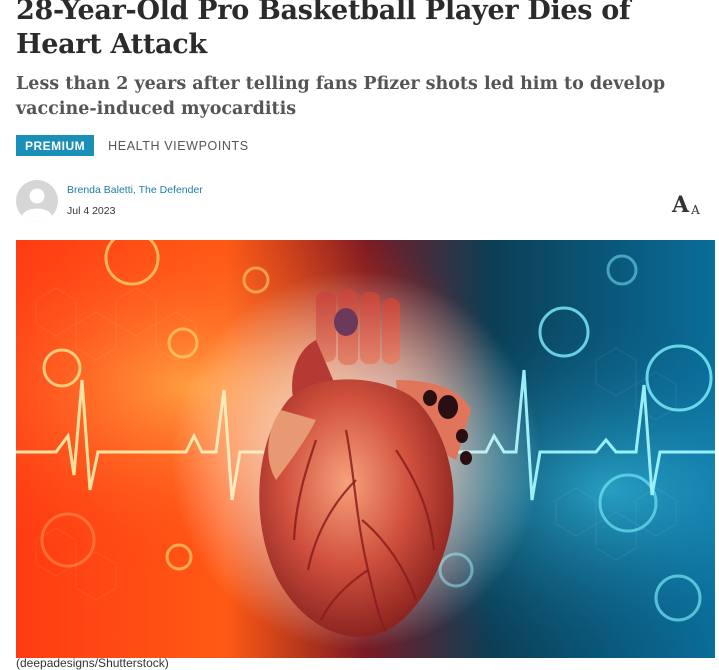  I want to click on image-caption: (deepadesigns/Shutterstock), so click(92, 663).